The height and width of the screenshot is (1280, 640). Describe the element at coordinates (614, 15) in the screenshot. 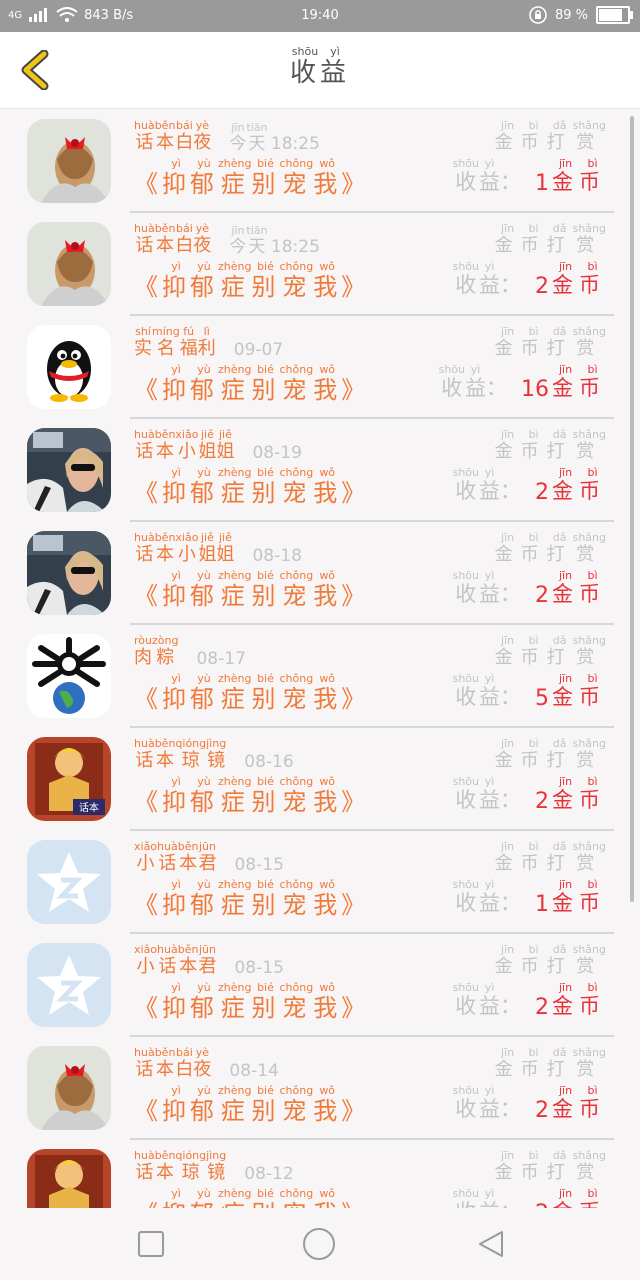

I see `battery-icon` at that location.